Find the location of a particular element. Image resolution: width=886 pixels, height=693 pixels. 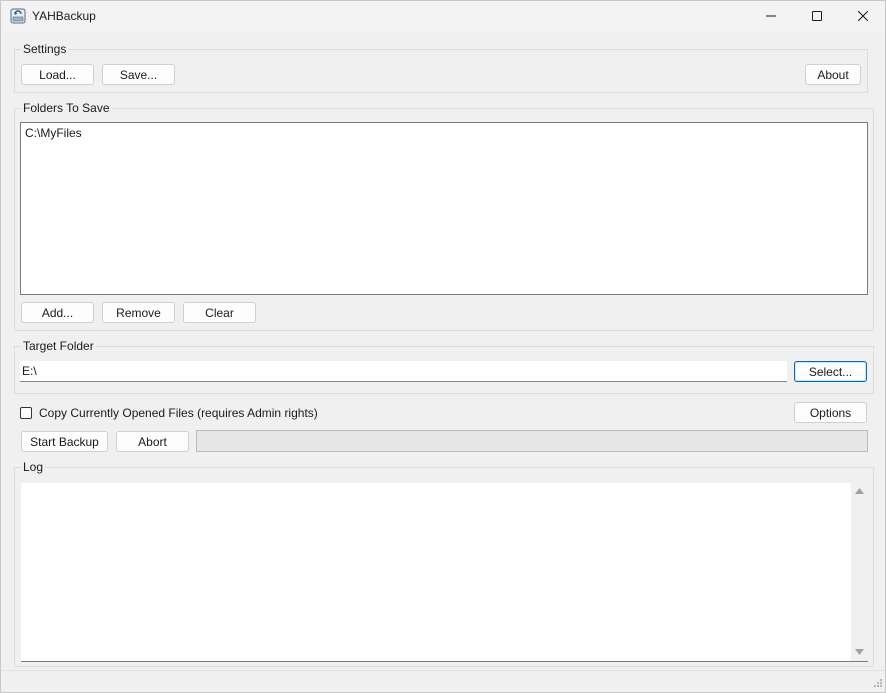

close-icon is located at coordinates (863, 16).